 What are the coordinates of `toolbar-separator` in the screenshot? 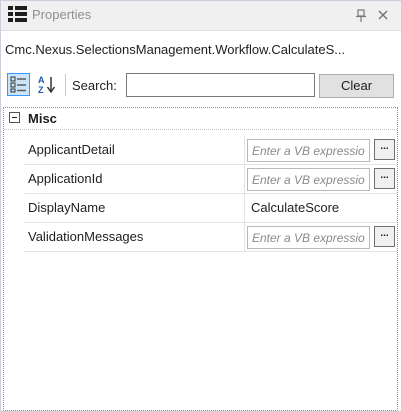 It's located at (65, 85).